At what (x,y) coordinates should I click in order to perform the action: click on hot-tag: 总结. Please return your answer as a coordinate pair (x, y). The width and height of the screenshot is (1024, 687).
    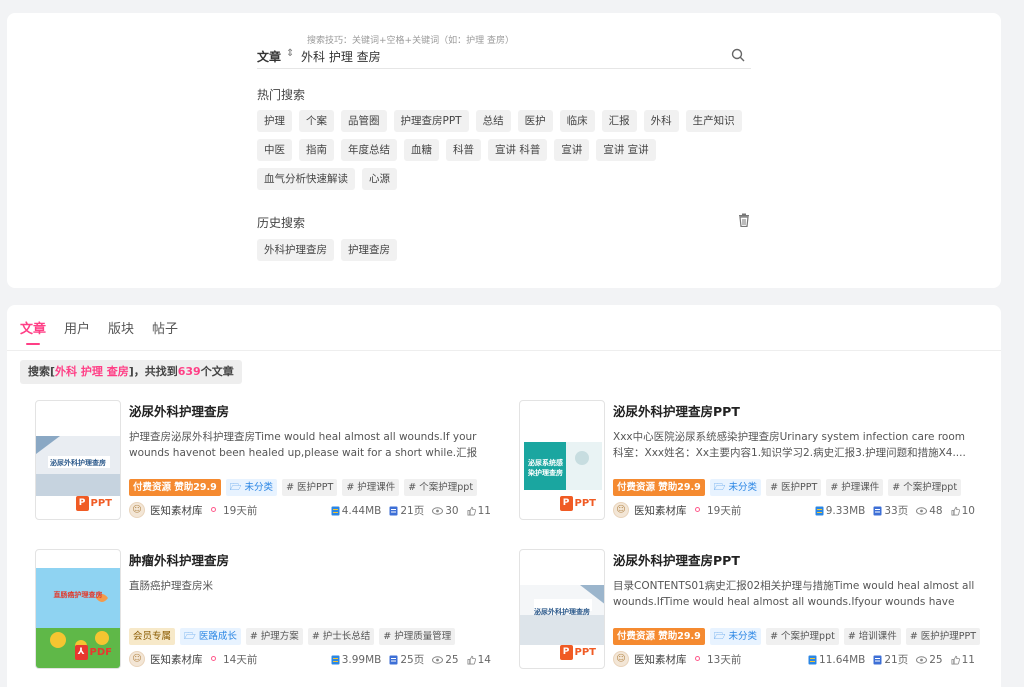
    Looking at the image, I should click on (493, 121).